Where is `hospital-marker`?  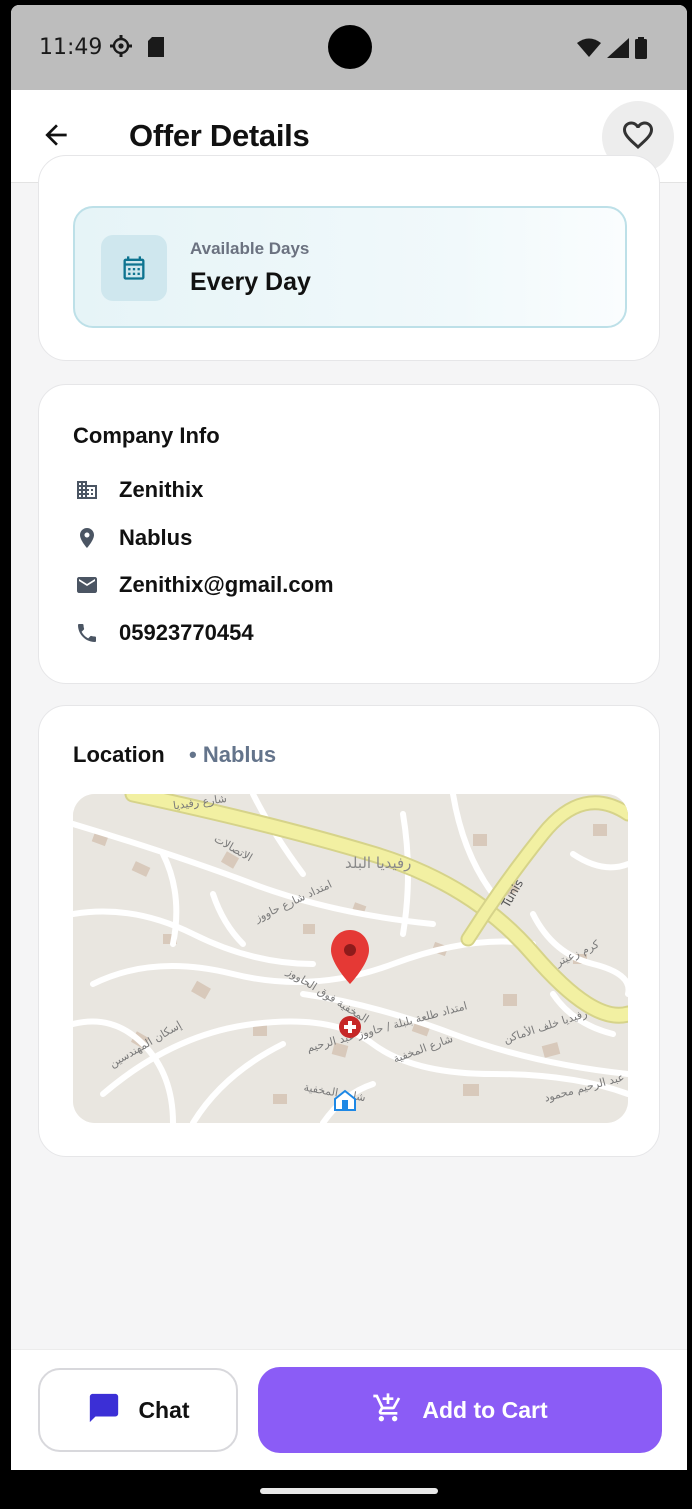 hospital-marker is located at coordinates (350, 1027).